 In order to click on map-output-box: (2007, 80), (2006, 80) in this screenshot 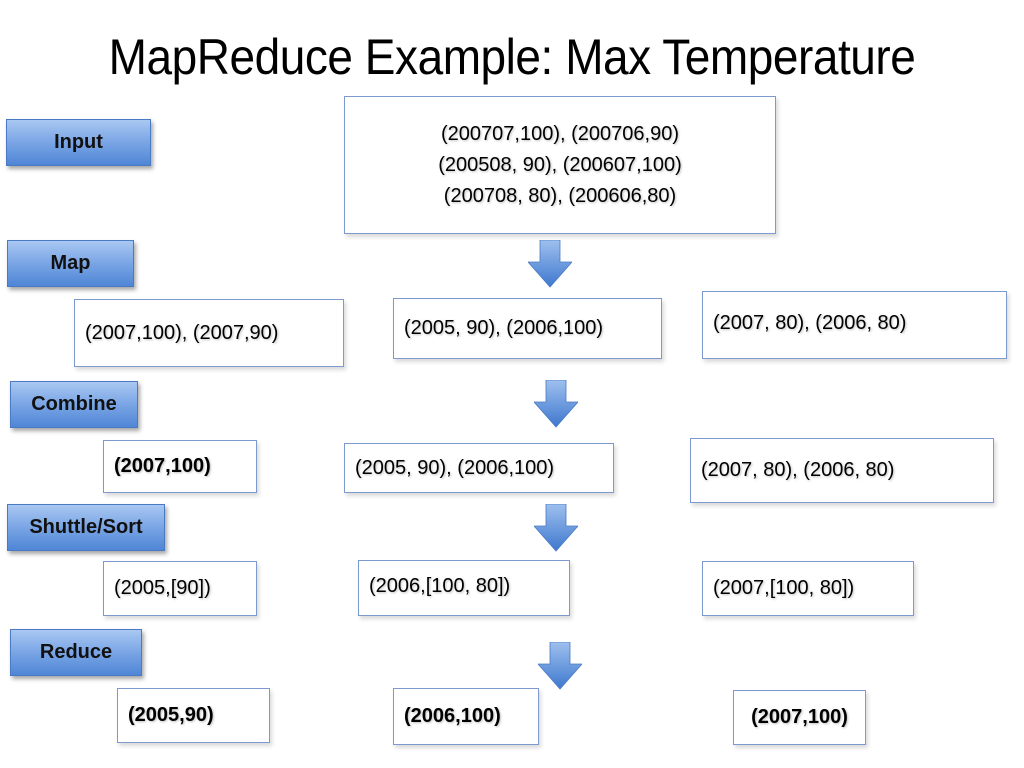, I will do `click(854, 325)`.